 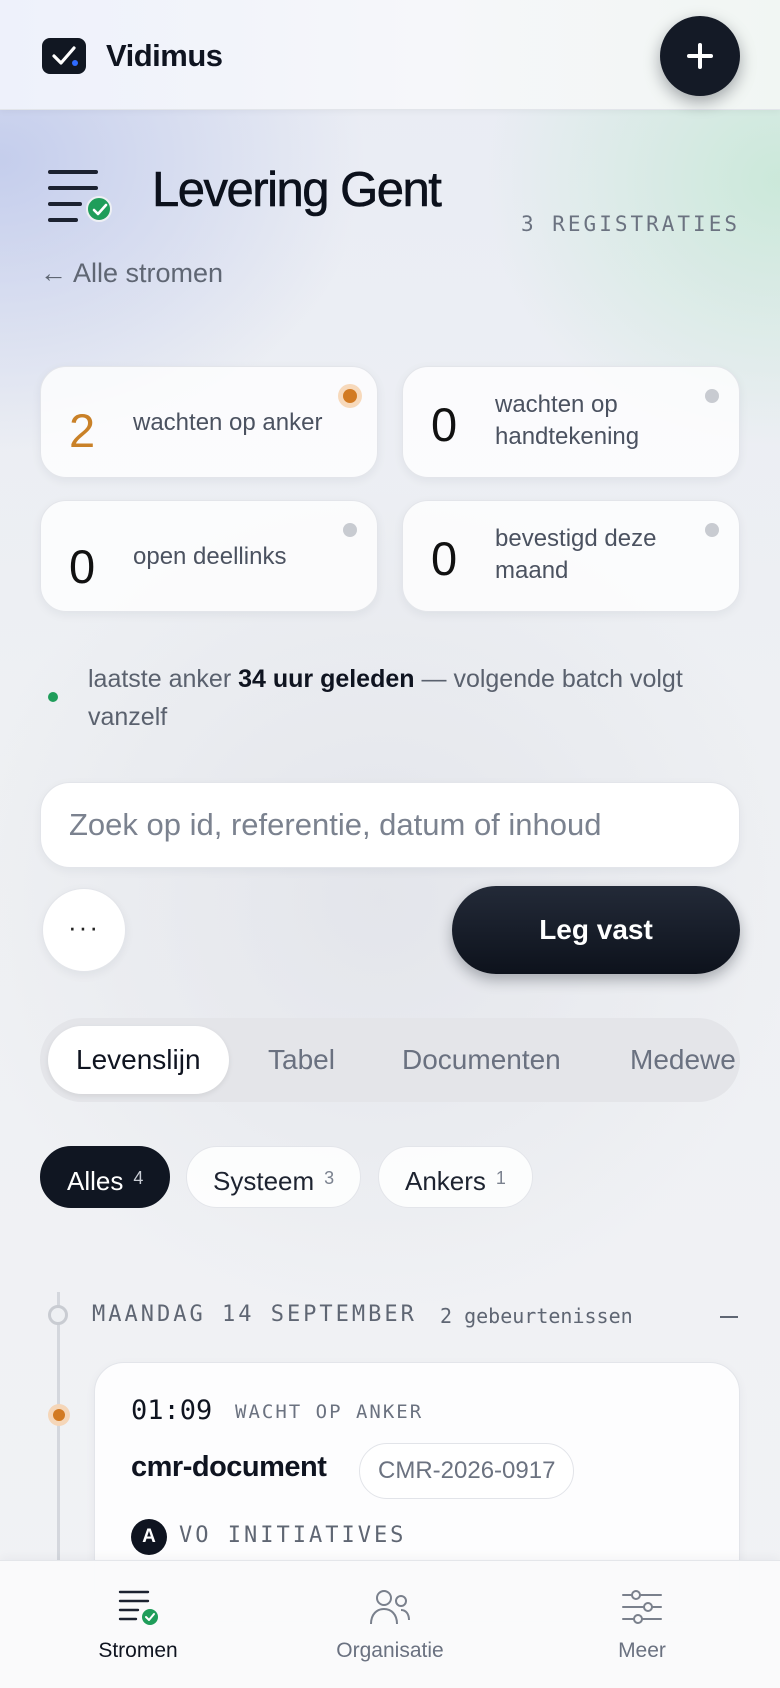 I want to click on event-reference-badge: CMR-2026-0917, so click(x=467, y=1471).